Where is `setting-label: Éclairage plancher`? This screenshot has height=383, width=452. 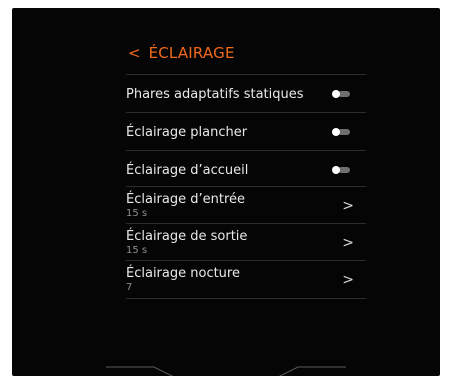
setting-label: Éclairage plancher is located at coordinates (187, 132).